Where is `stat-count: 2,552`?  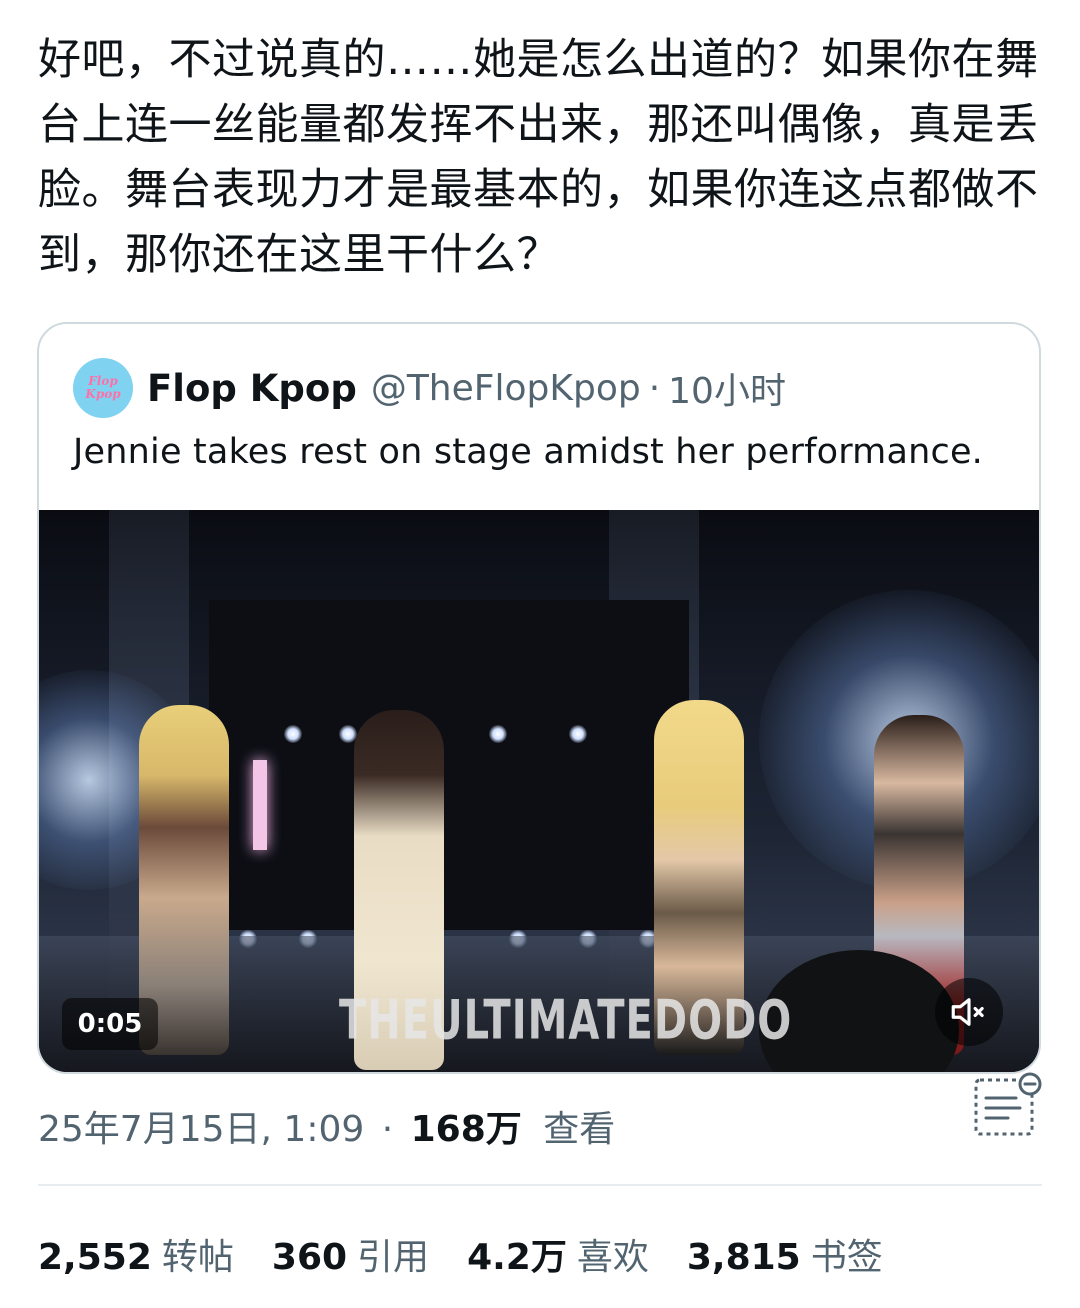 stat-count: 2,552 is located at coordinates (95, 1257).